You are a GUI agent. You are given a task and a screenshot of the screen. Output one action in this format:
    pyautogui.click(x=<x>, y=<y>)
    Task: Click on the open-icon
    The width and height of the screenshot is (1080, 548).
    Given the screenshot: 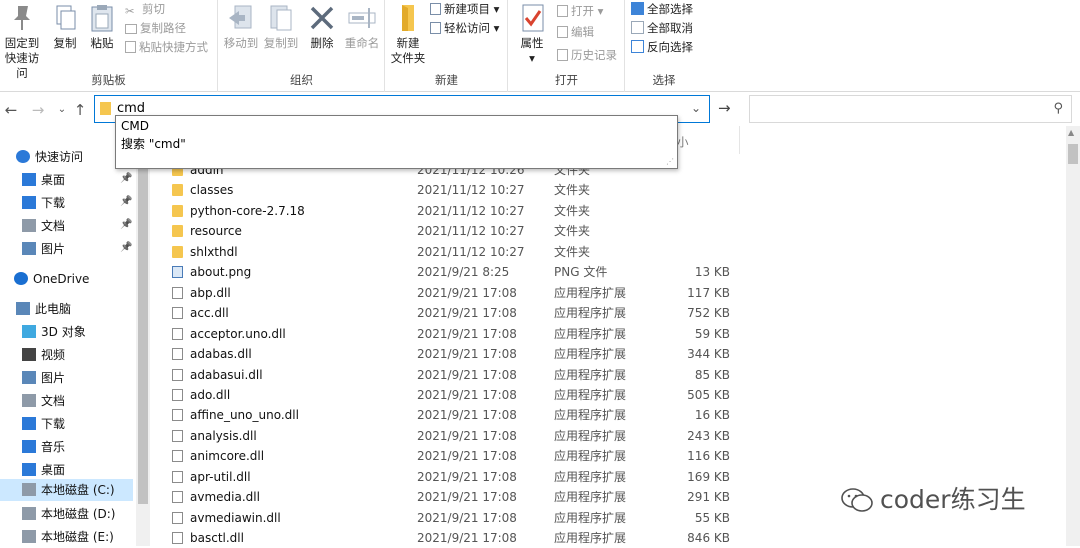 What is the action you would take?
    pyautogui.click(x=562, y=11)
    